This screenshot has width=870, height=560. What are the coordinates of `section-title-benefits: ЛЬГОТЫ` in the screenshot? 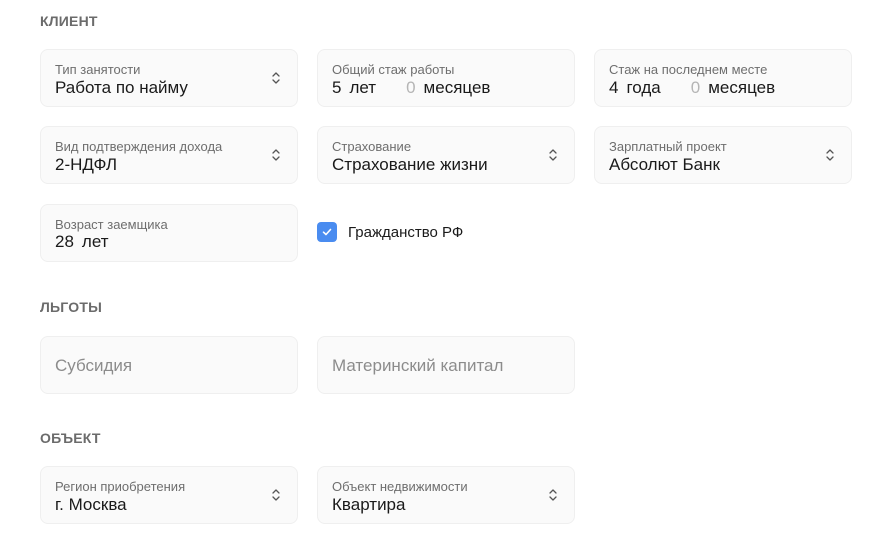 It's located at (71, 307).